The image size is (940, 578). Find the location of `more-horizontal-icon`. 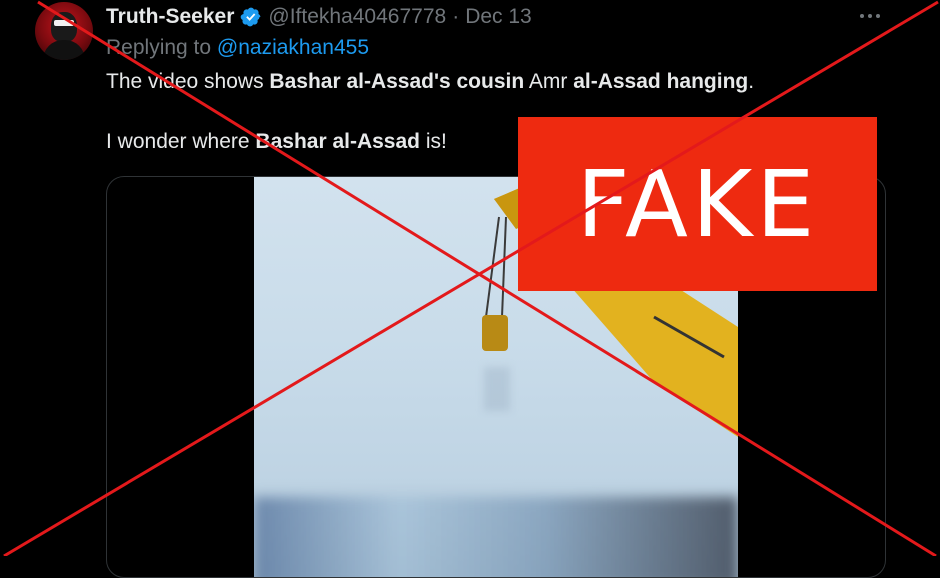

more-horizontal-icon is located at coordinates (870, 16).